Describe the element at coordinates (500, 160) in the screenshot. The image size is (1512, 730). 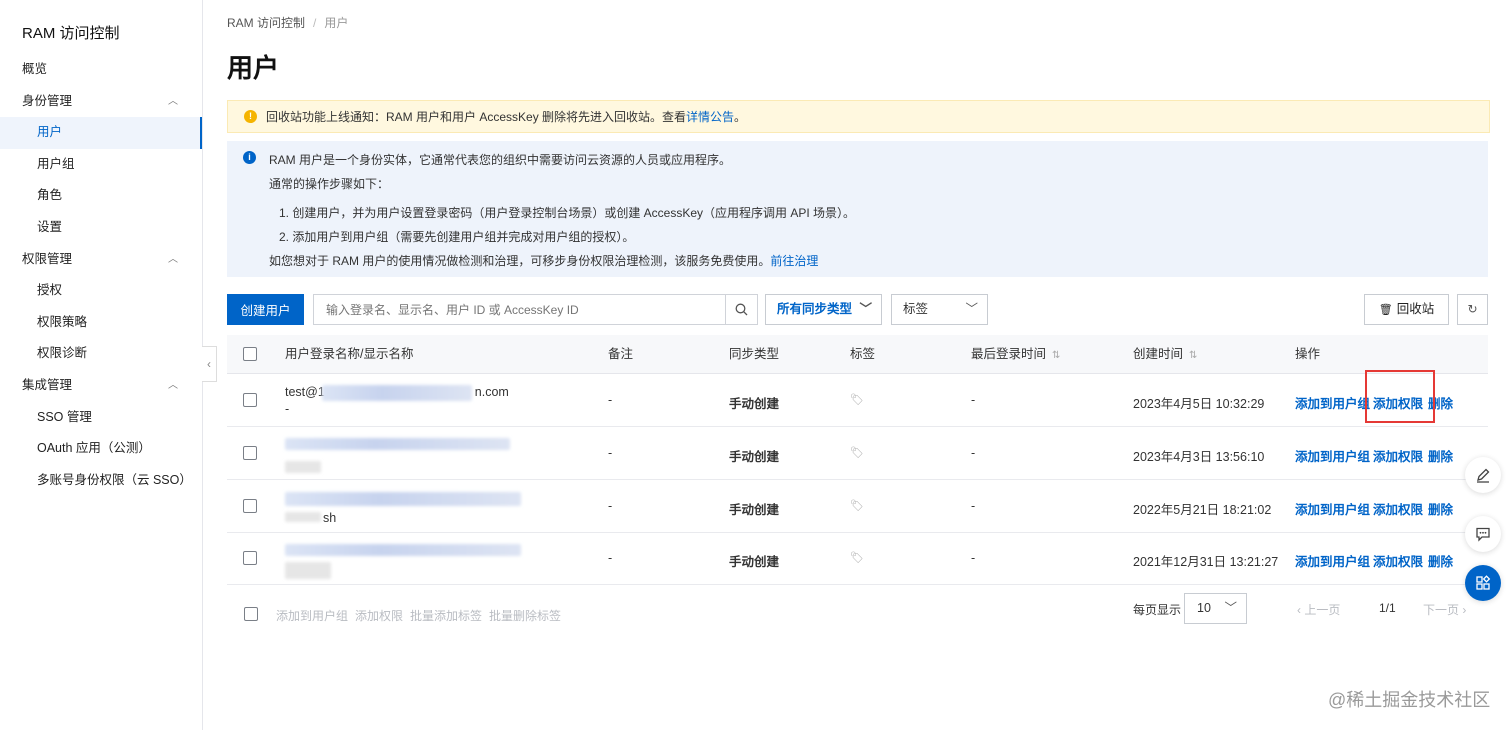
I see `info-line-1: RAM 用户是一个身份实体，它通常代表您的组织中需要访问云资源的人员或应用程序。` at that location.